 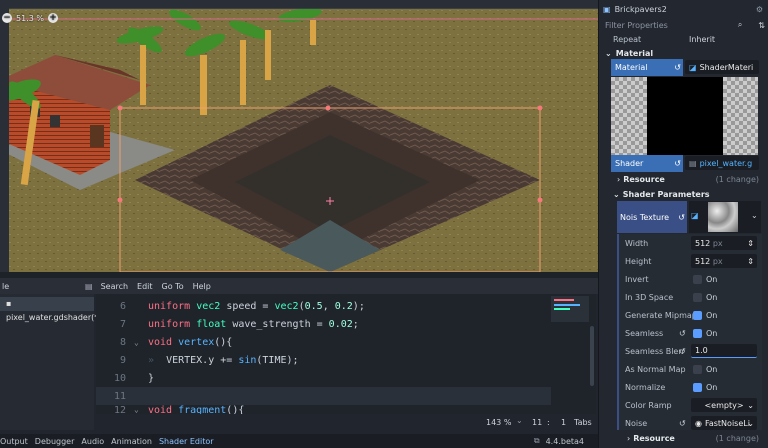 I want to click on code-line: 6 uniform vec2 speed = vec2(0.5, 0.2);, so click(x=326, y=306).